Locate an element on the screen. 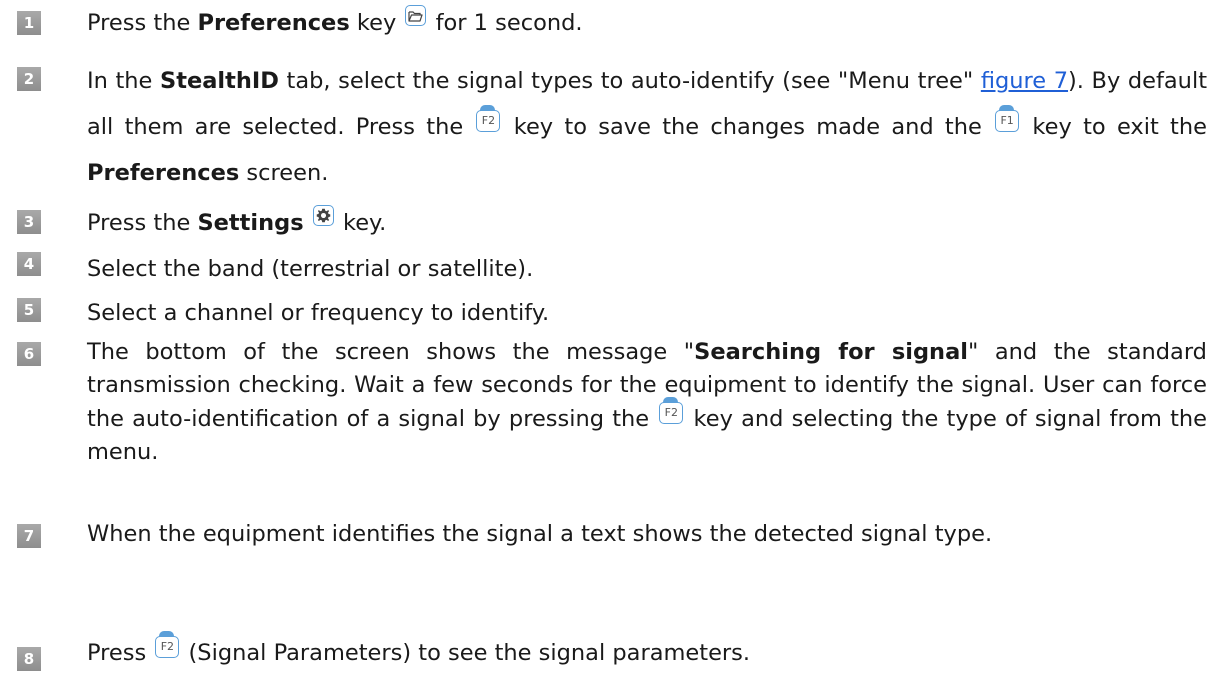  step-number-badge: 2 is located at coordinates (29, 79).